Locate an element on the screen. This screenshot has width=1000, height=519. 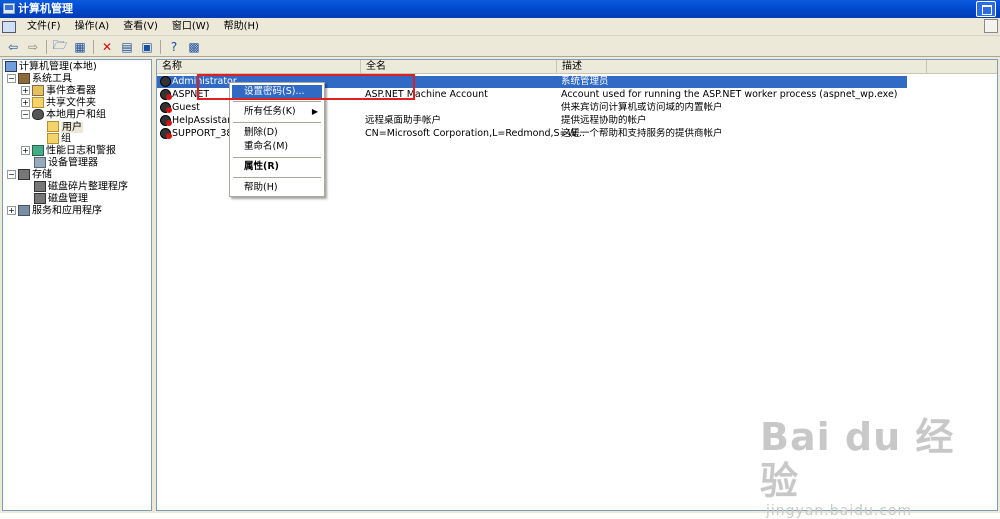
tree-node-root: 计算机管理(本地) is located at coordinates (51, 67).